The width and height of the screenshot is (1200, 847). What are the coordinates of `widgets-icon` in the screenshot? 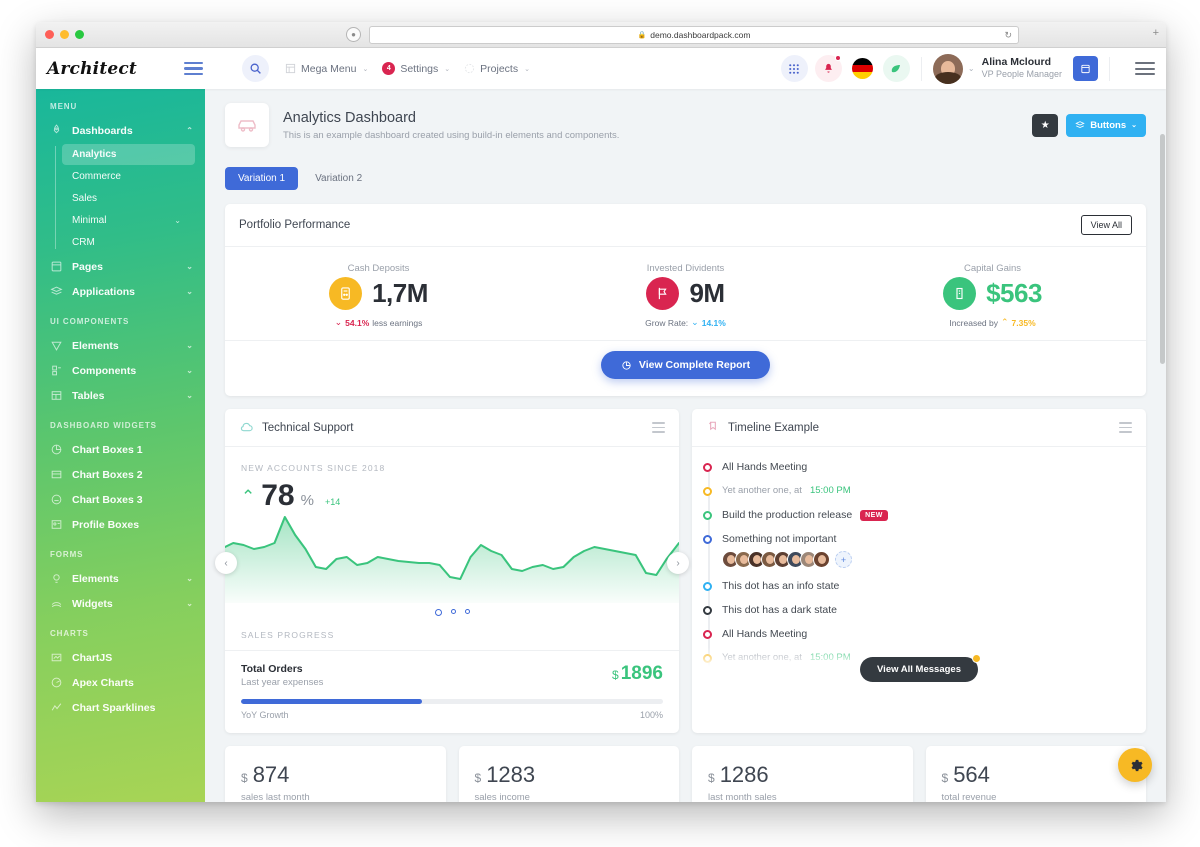 It's located at (56, 605).